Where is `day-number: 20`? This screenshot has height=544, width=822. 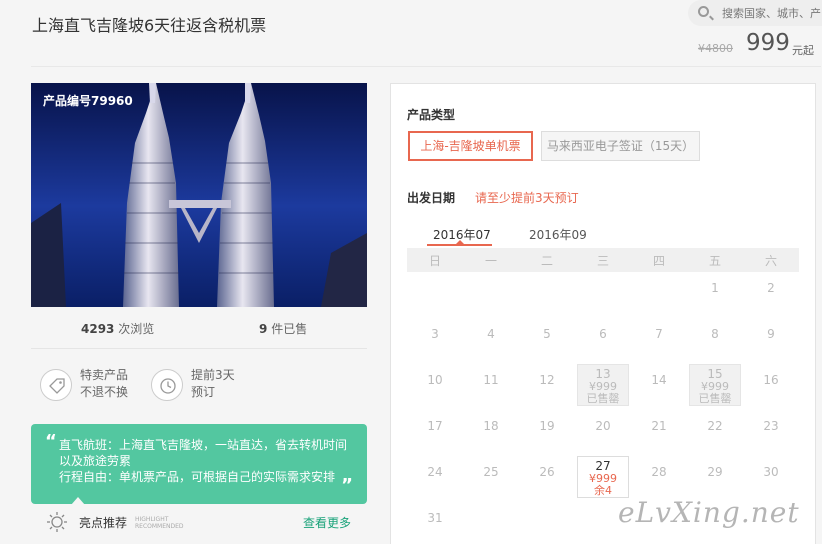 day-number: 20 is located at coordinates (603, 426).